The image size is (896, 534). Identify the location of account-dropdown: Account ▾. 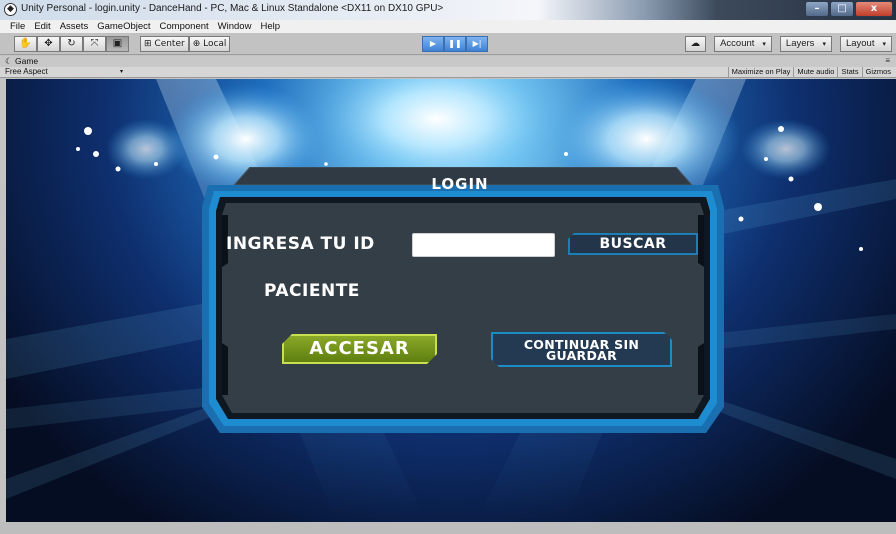
(743, 44).